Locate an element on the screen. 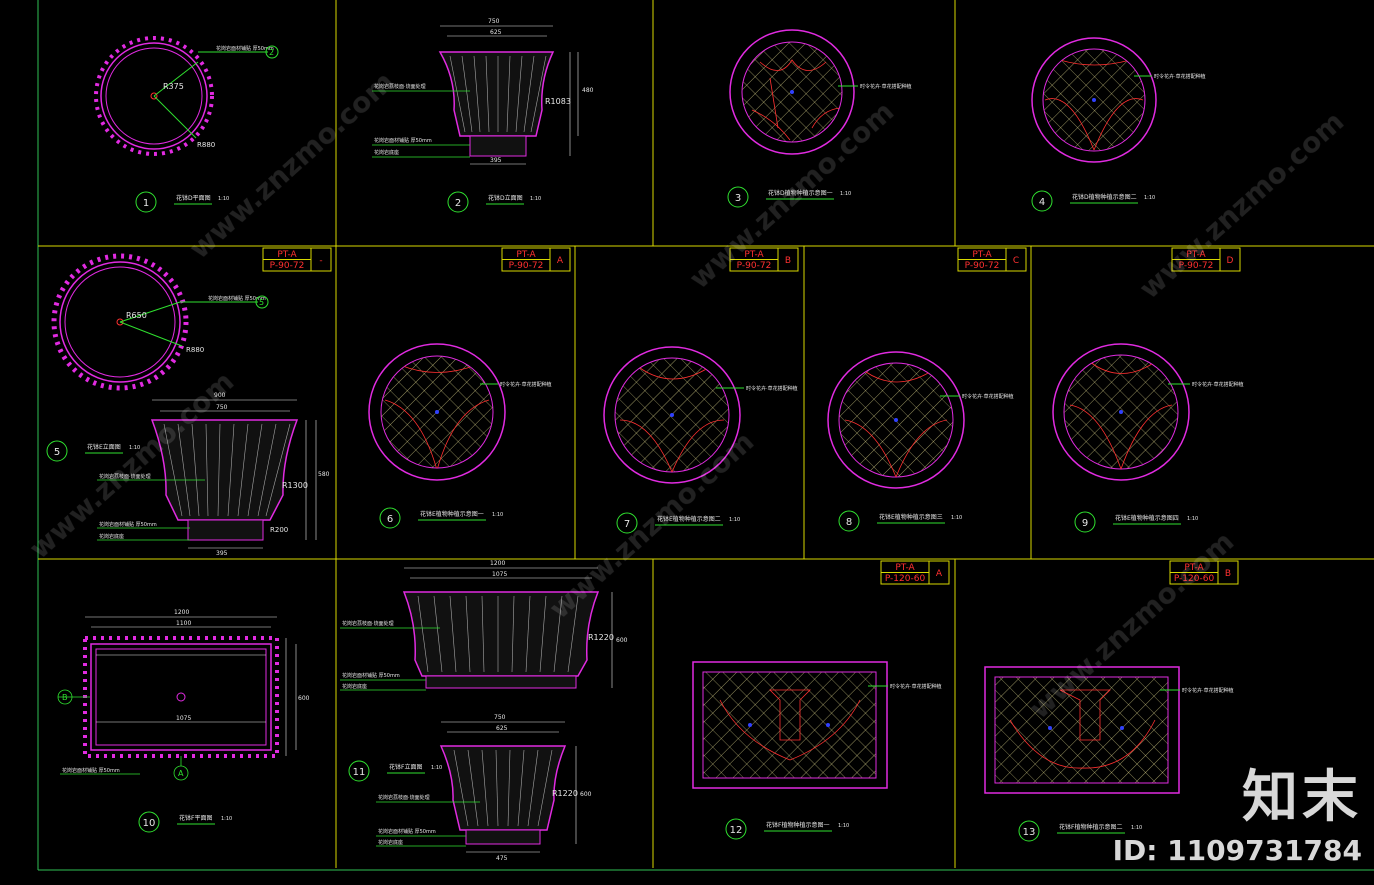 This screenshot has height=885, width=1374. callout-plant-8: 时令花卉·草花搭配种植 is located at coordinates (988, 396).